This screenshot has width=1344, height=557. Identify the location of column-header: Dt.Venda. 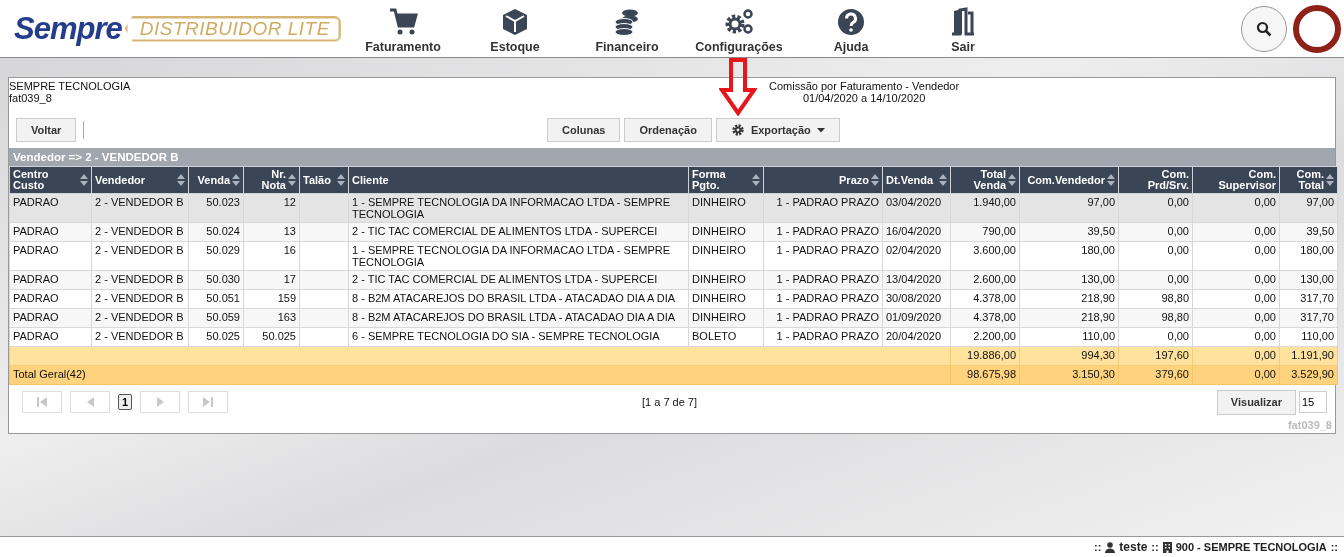
(916, 180).